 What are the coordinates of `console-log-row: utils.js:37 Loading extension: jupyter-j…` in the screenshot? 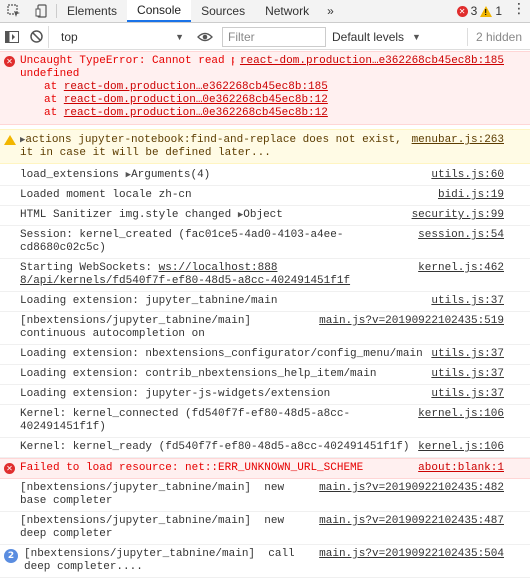 It's located at (265, 395).